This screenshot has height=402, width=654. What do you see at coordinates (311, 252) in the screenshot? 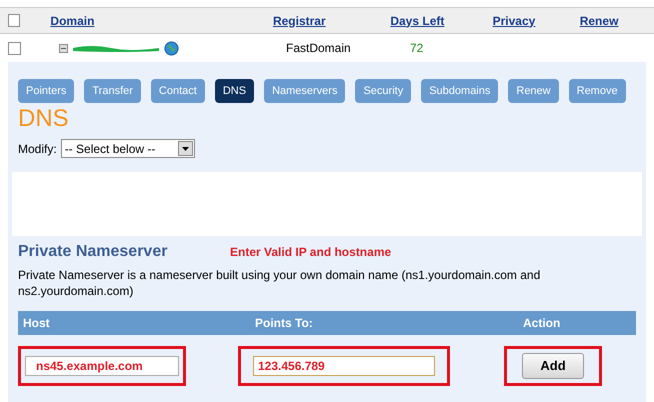
I see `annotation-text: Enter Valid IP and hostname` at bounding box center [311, 252].